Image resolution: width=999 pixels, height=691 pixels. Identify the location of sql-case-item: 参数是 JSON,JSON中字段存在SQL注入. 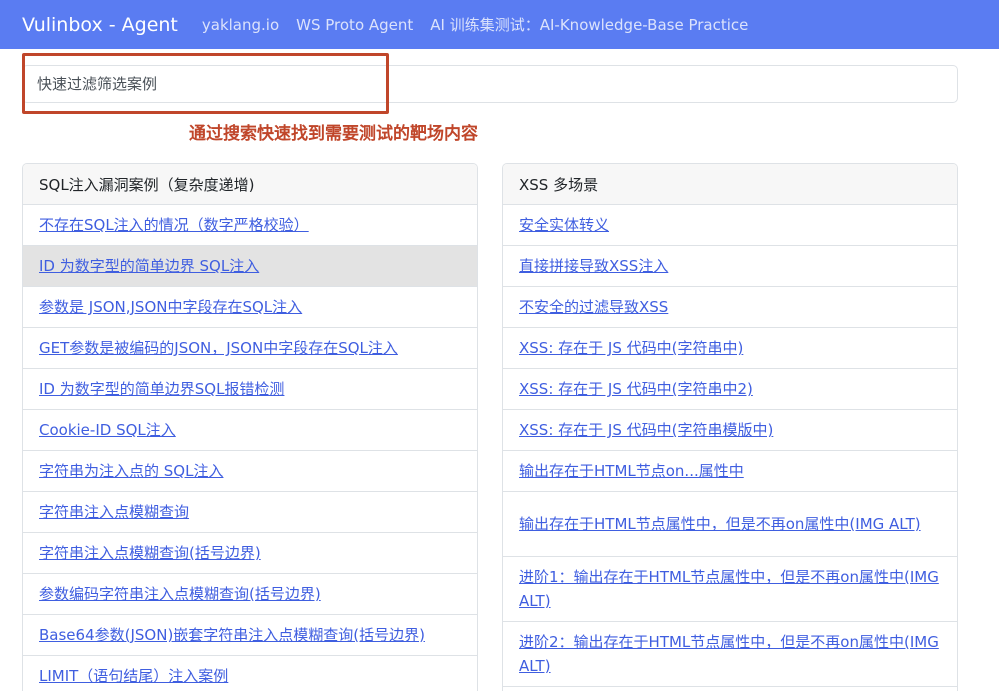
(250, 307).